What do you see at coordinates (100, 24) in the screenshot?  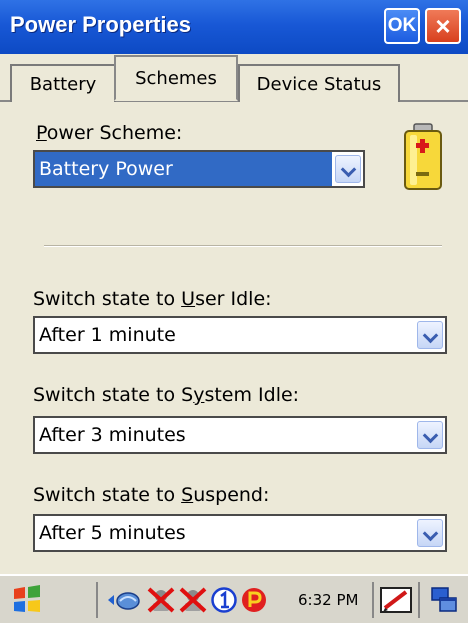 I see `window-title: Power Properties` at bounding box center [100, 24].